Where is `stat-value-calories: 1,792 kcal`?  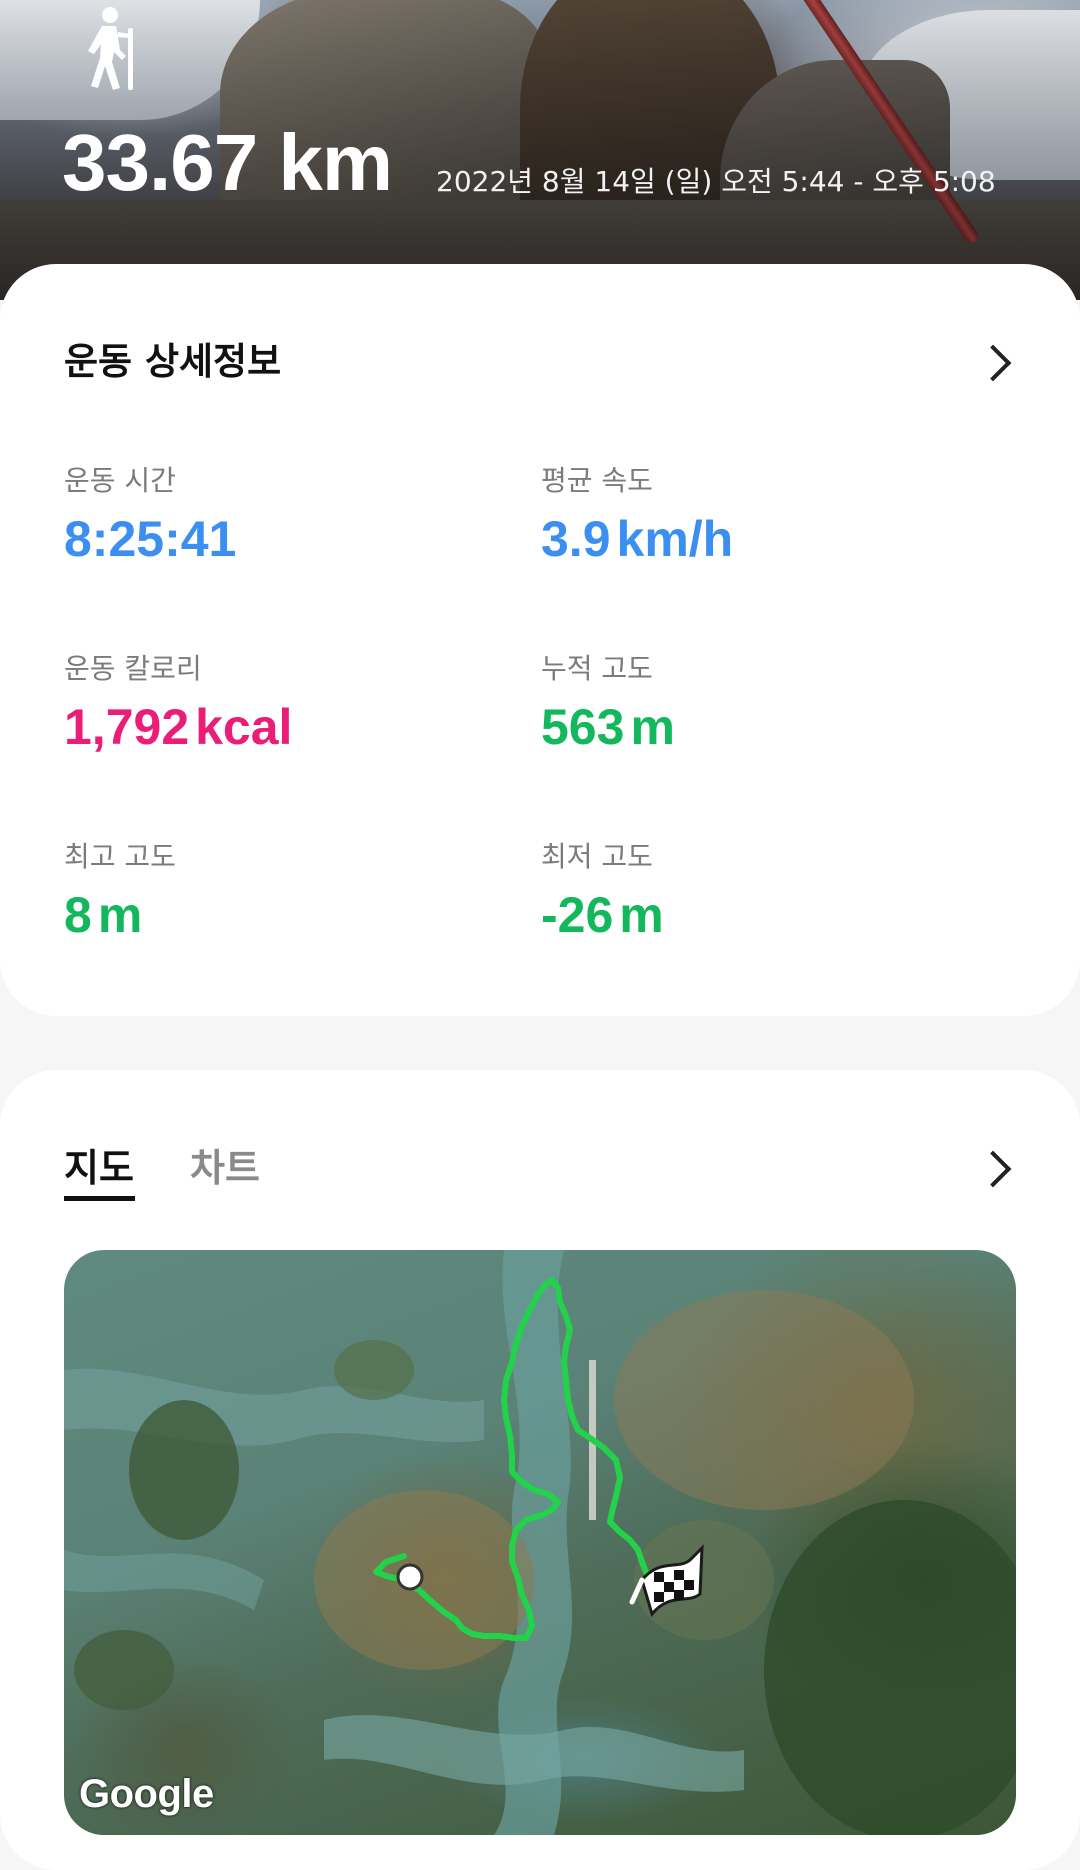 stat-value-calories: 1,792 kcal is located at coordinates (178, 727).